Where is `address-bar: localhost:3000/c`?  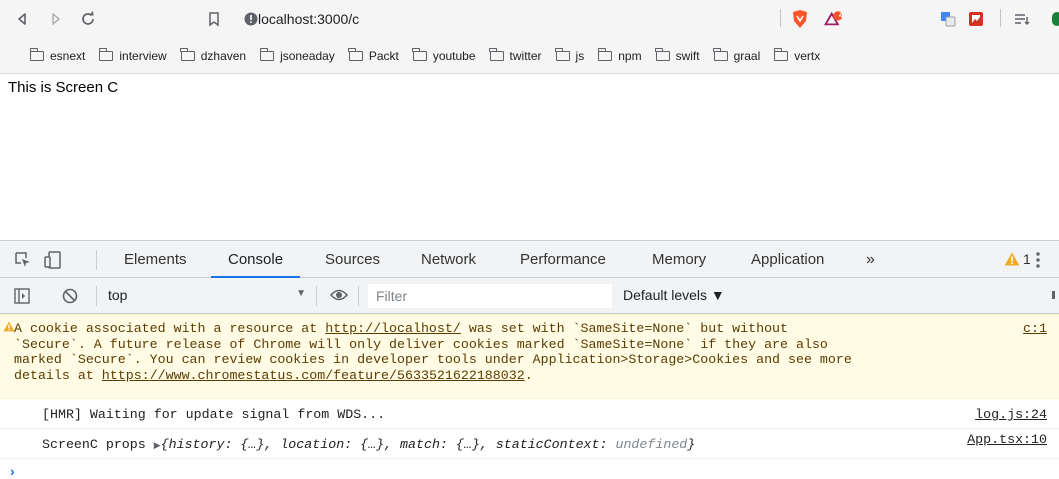 address-bar: localhost:3000/c is located at coordinates (646, 19).